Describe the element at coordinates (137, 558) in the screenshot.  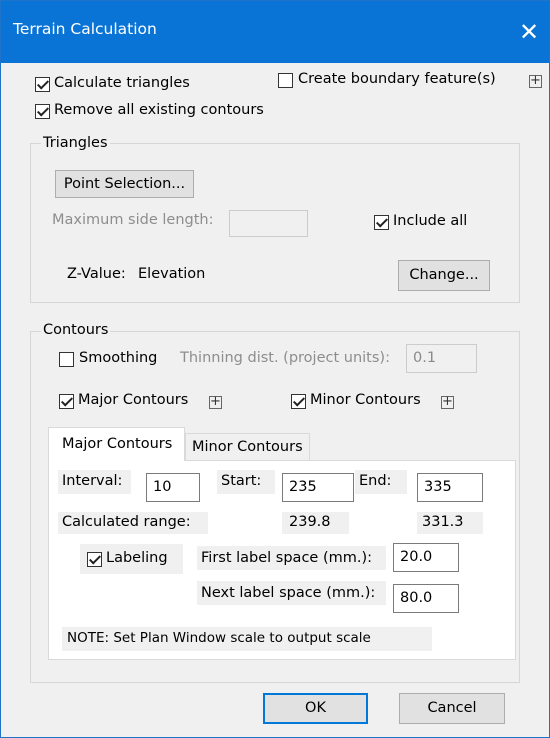
I see `labeling-label: Labeling` at that location.